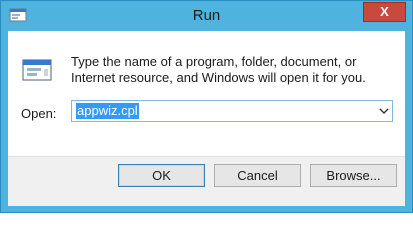  What do you see at coordinates (232, 111) in the screenshot?
I see `open-combobox: appwiz.cpl` at bounding box center [232, 111].